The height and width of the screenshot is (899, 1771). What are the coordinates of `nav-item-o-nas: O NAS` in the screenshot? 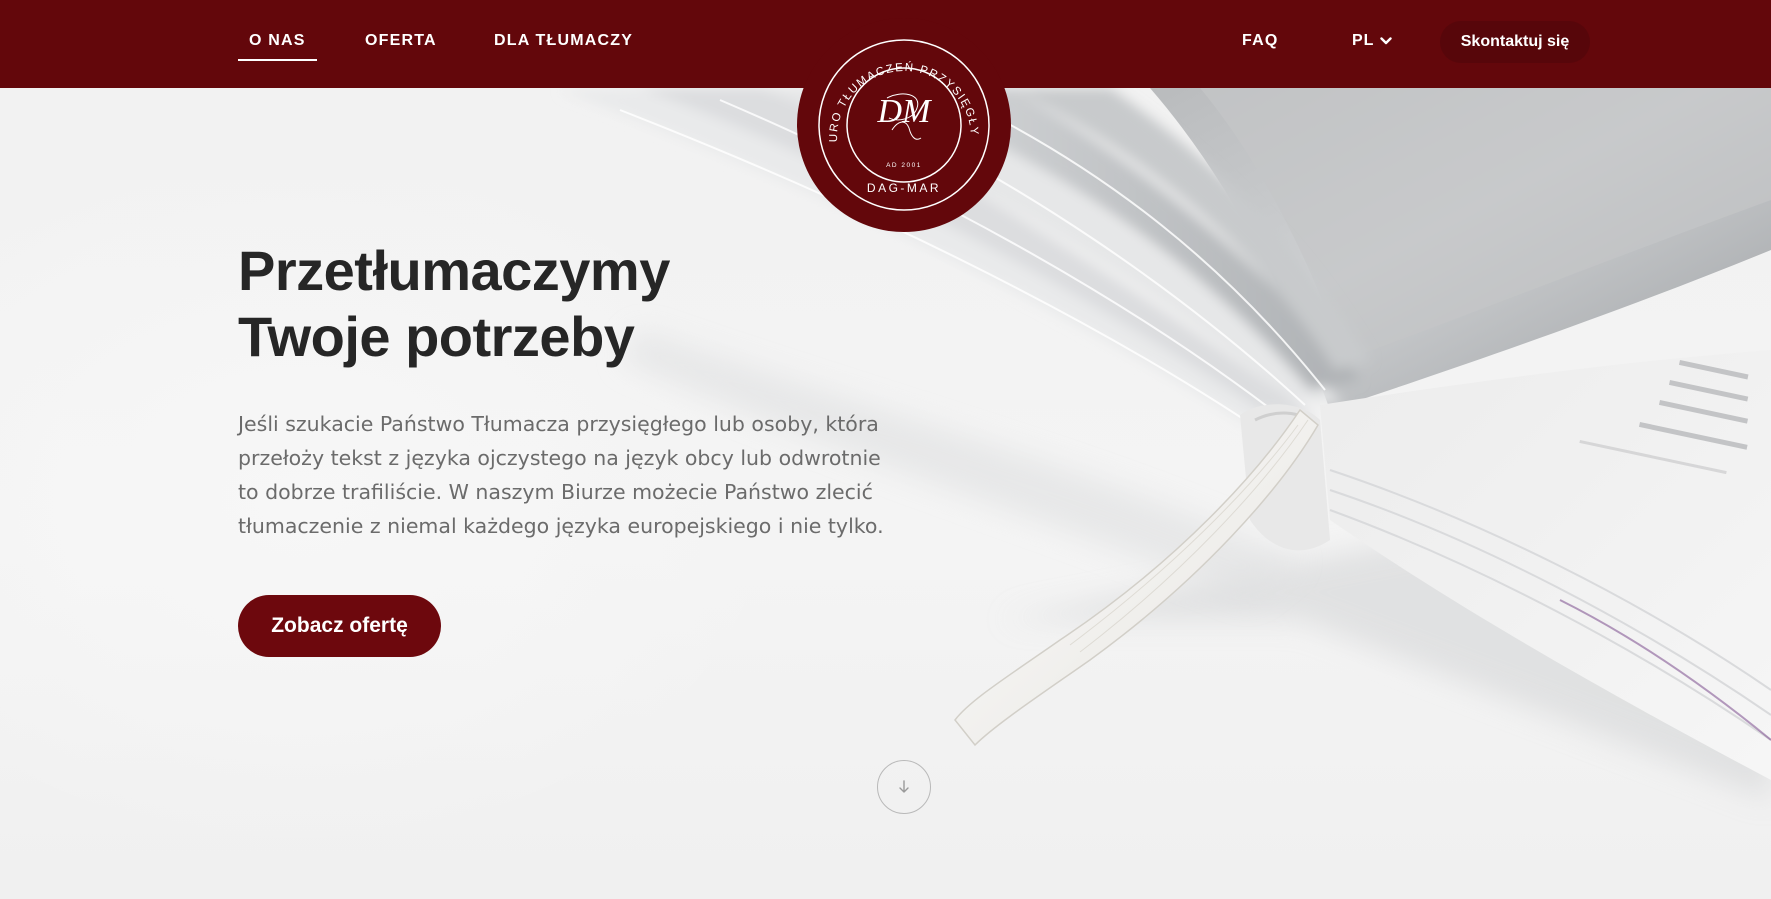 It's located at (277, 45).